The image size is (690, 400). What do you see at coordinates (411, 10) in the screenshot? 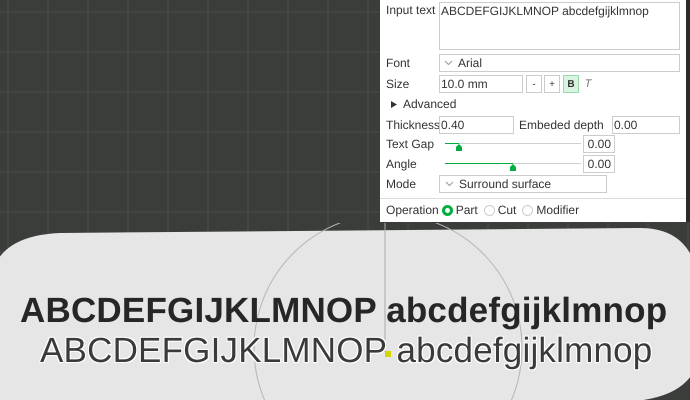
I see `field-label: Input text` at bounding box center [411, 10].